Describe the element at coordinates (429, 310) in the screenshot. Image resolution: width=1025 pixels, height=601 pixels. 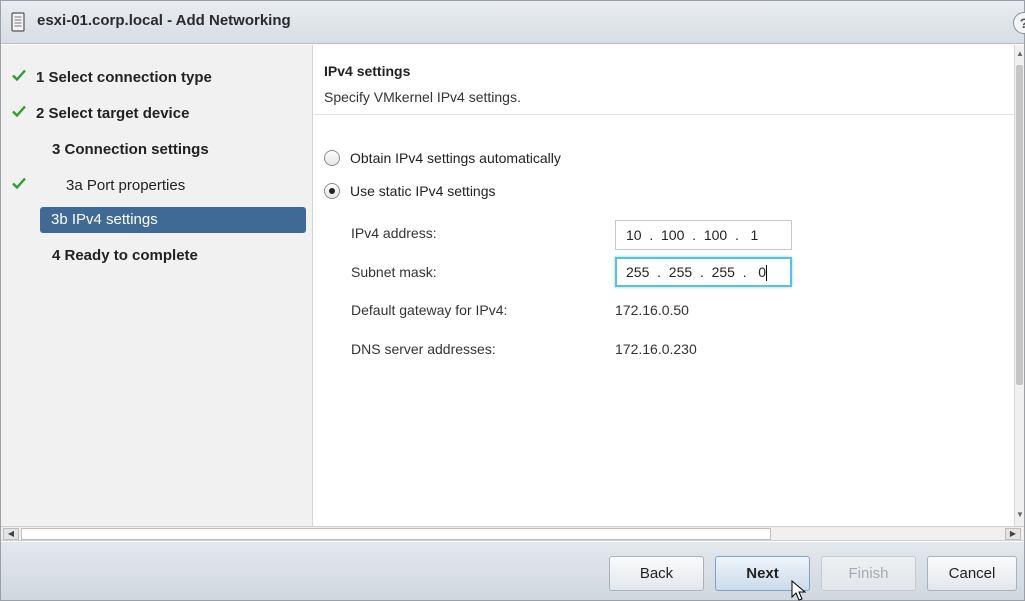
I see `default-gateway-label: Default gateway for IPv4:` at that location.